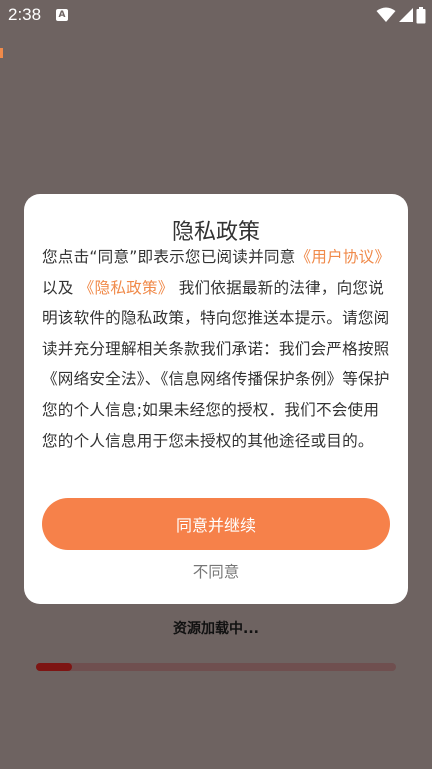  I want to click on user-agreement-link: 《用户协议》, so click(342, 257).